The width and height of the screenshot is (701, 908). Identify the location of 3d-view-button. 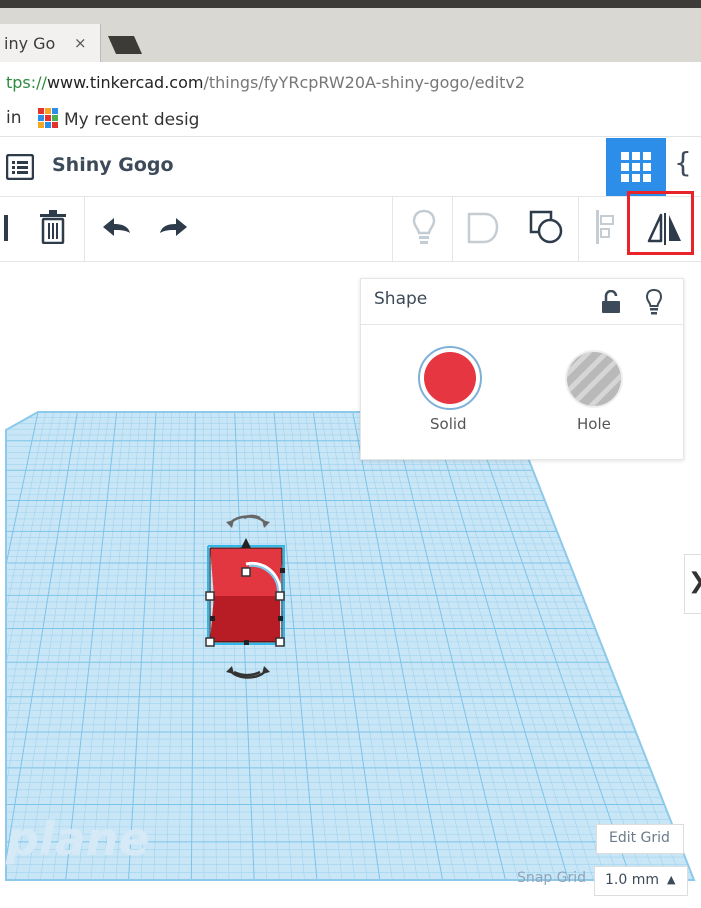
(636, 167).